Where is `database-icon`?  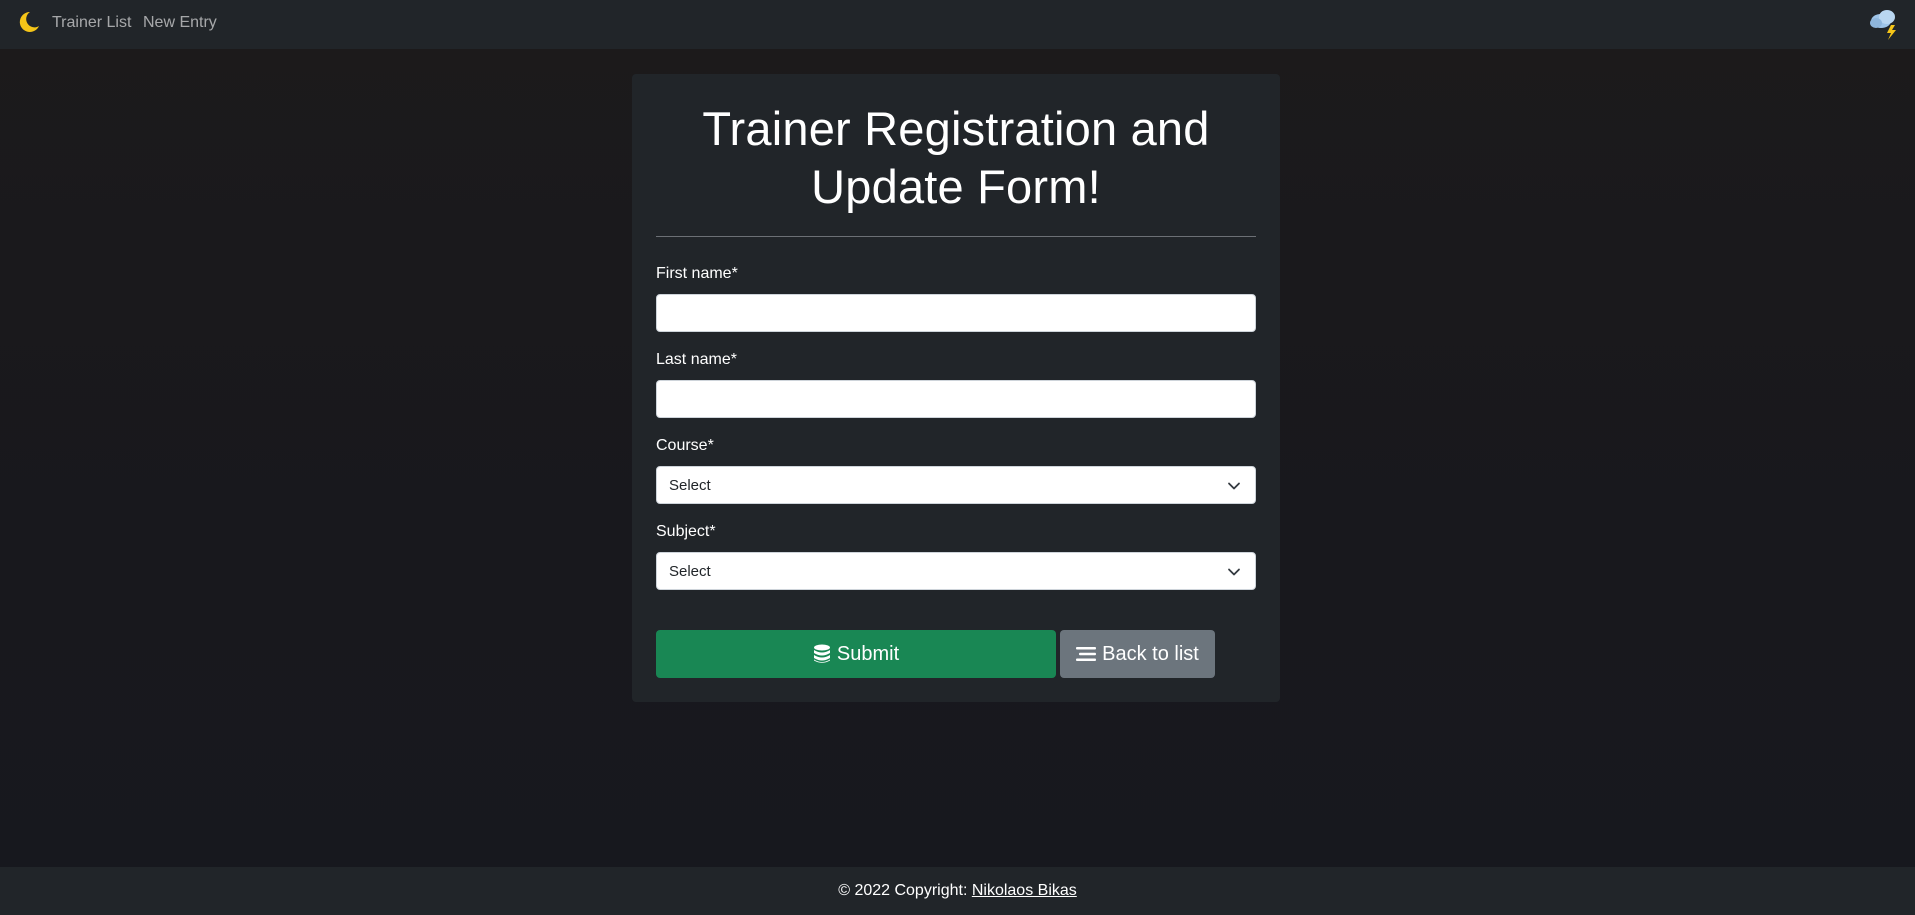
database-icon is located at coordinates (821, 653).